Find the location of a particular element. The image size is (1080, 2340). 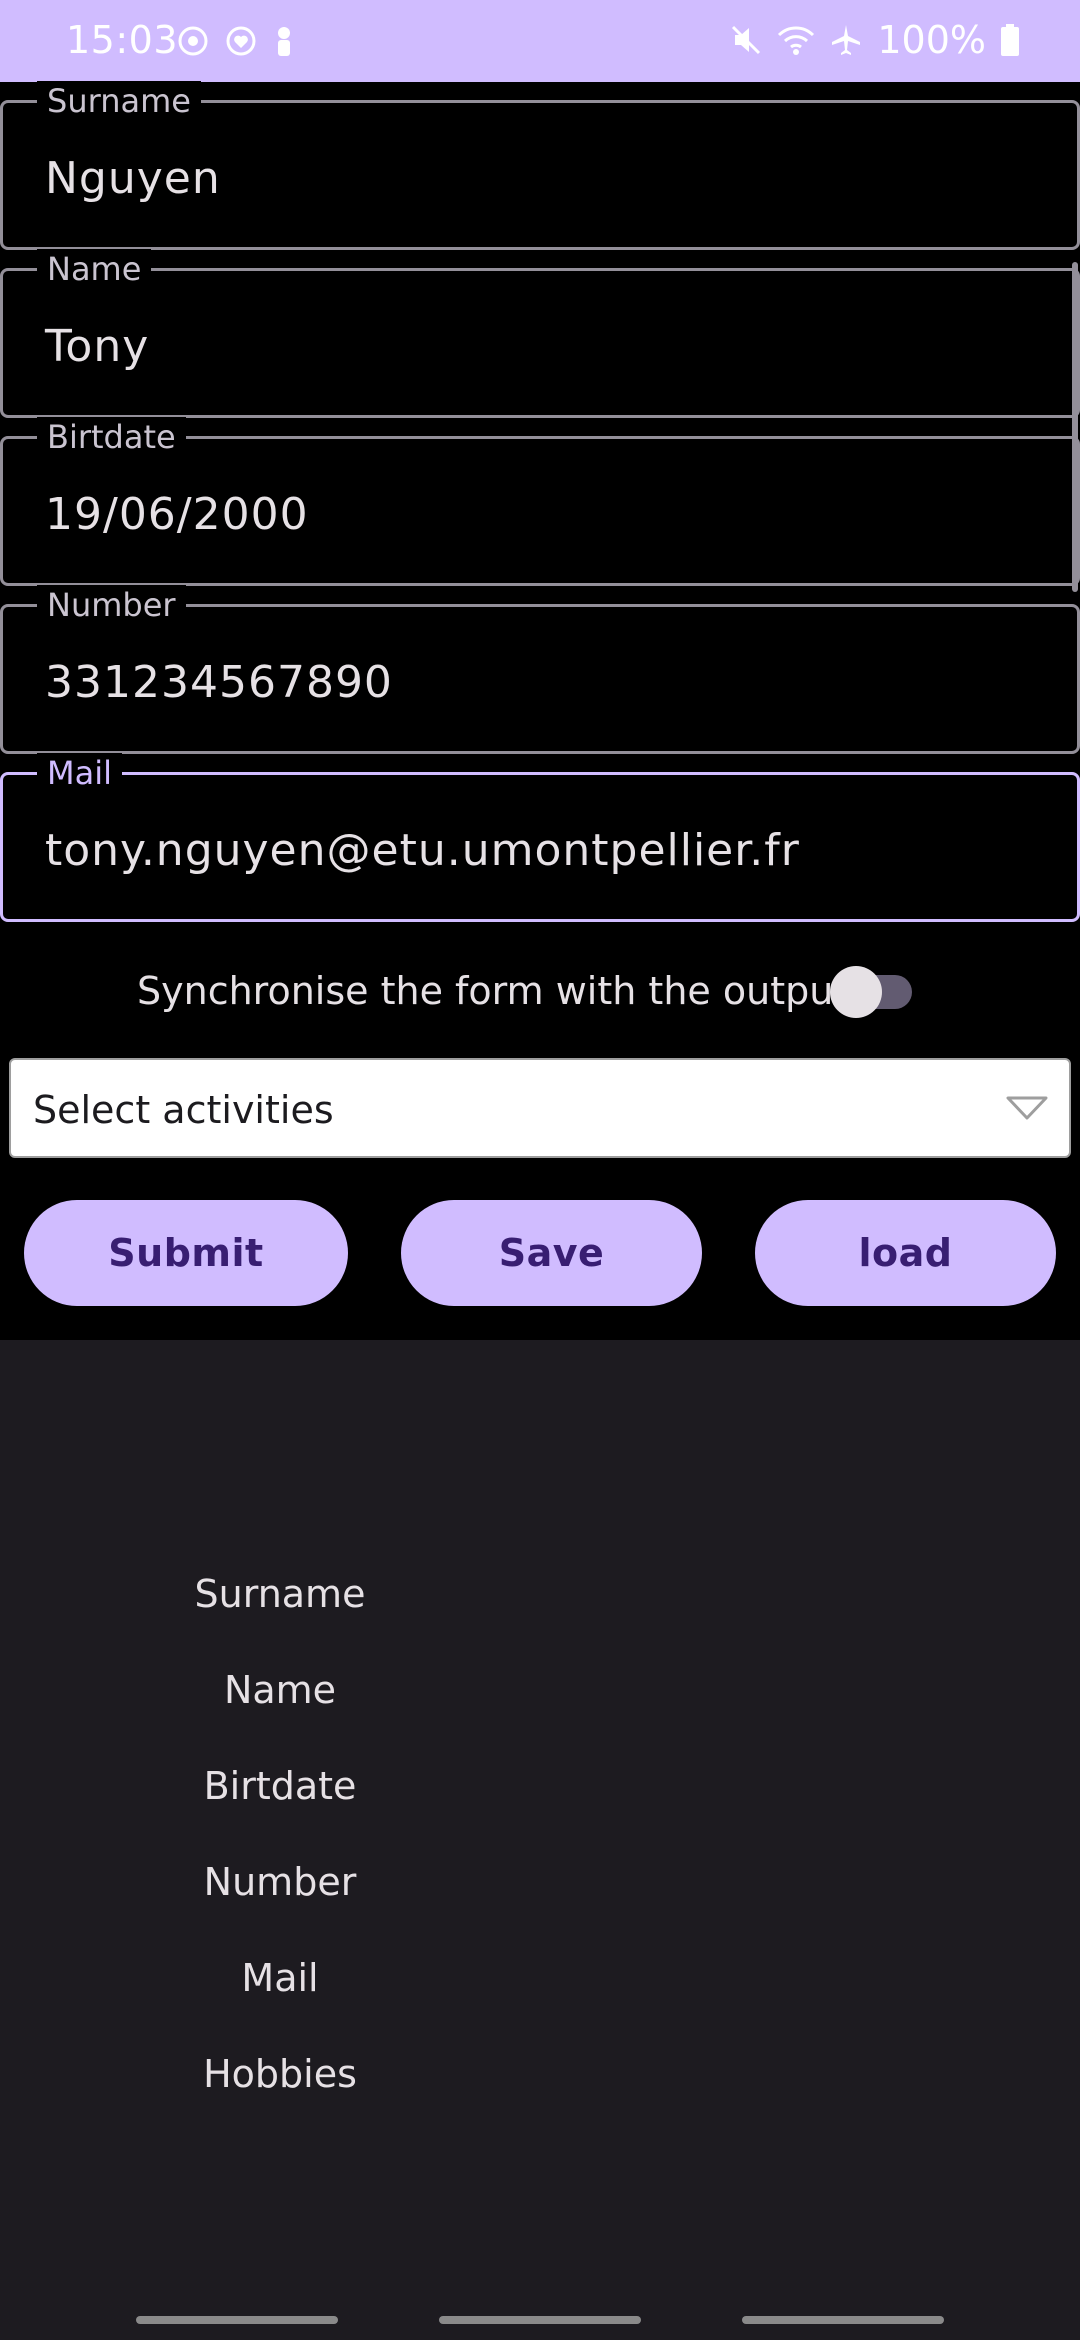

airplane-icon is located at coordinates (846, 40).